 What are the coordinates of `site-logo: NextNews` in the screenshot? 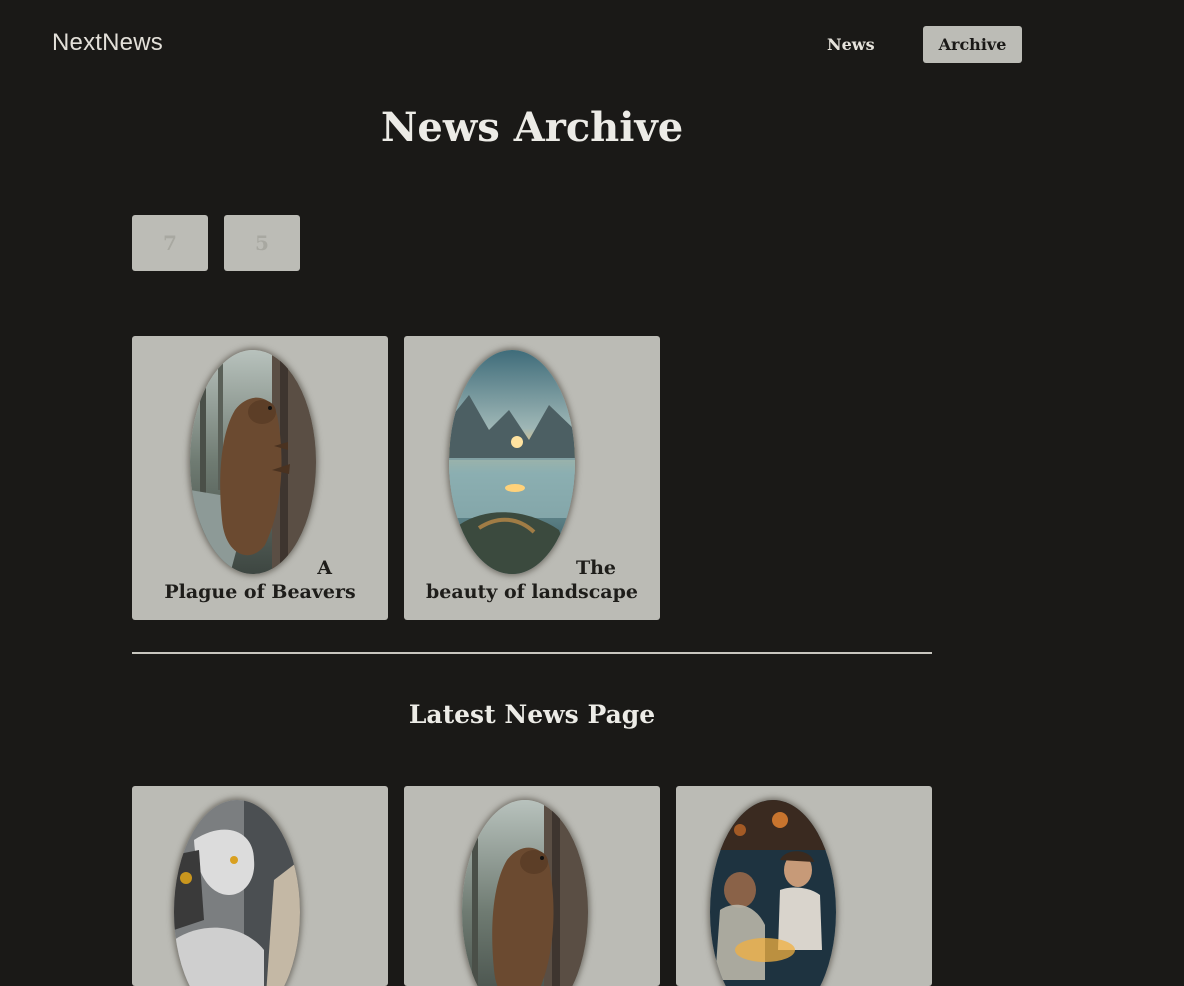 It's located at (107, 43).